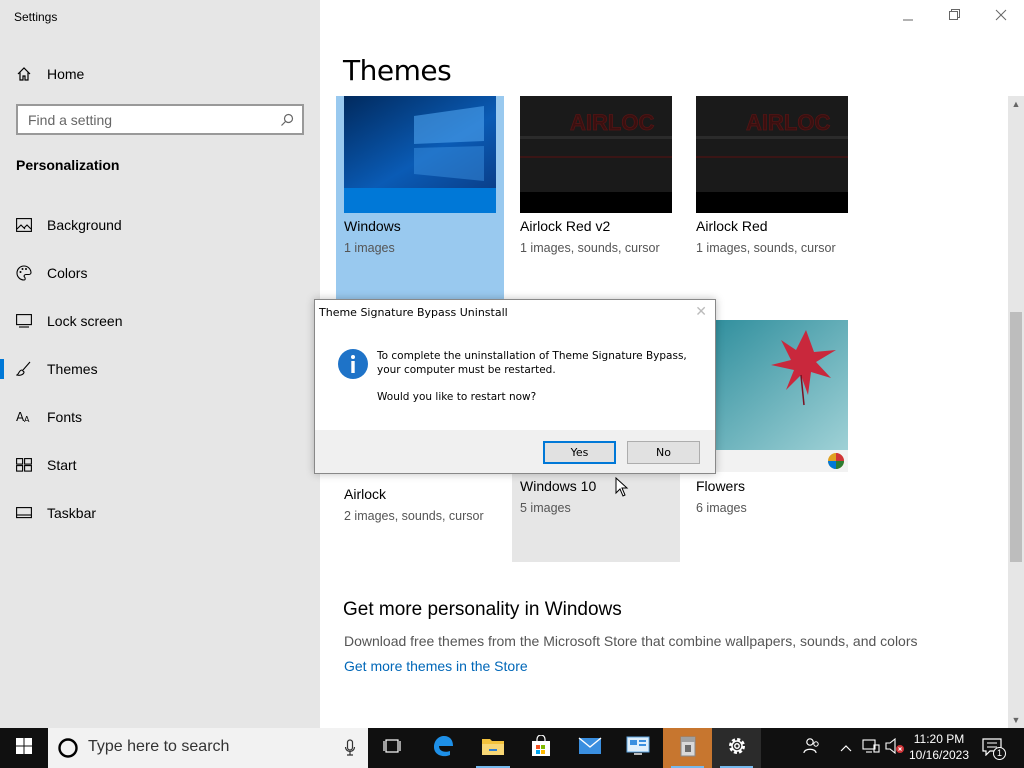 The image size is (1024, 768). What do you see at coordinates (84, 225) in the screenshot?
I see `sidebar-item-label: Background` at bounding box center [84, 225].